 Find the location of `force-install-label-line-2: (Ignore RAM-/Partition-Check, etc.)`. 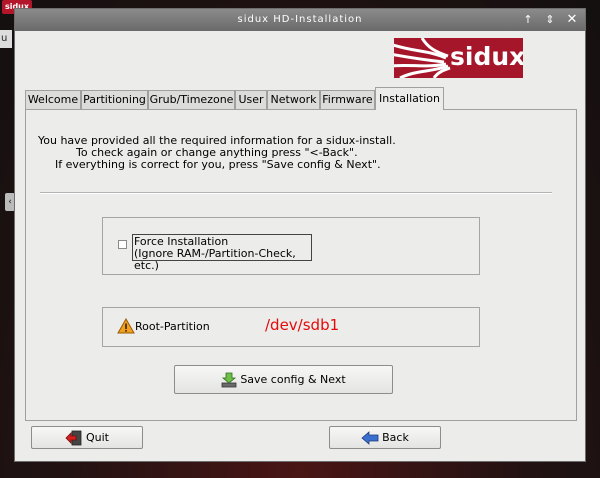

force-install-label-line-2: (Ignore RAM-/Partition-Check, etc.) is located at coordinates (215, 259).